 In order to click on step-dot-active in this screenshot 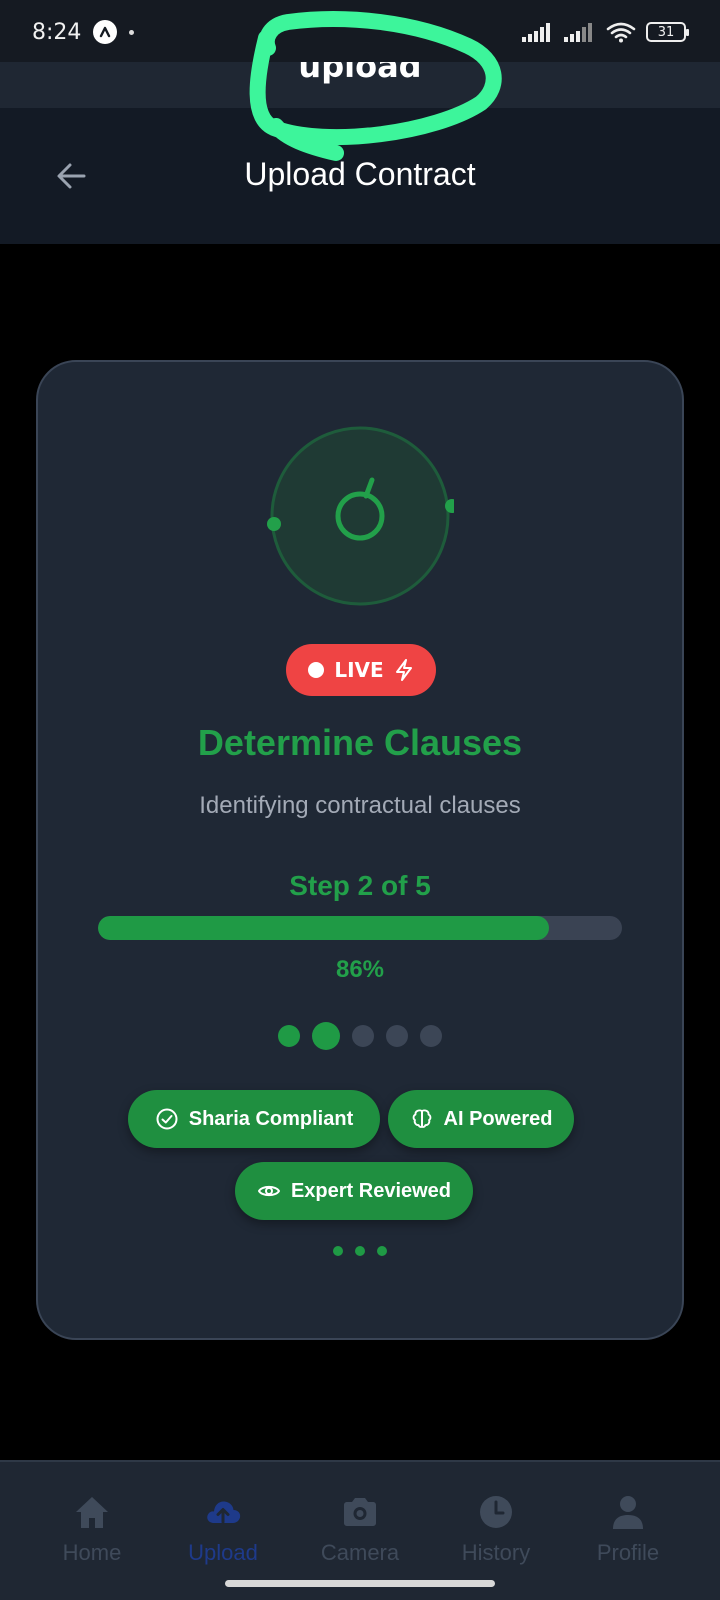, I will do `click(326, 1036)`.